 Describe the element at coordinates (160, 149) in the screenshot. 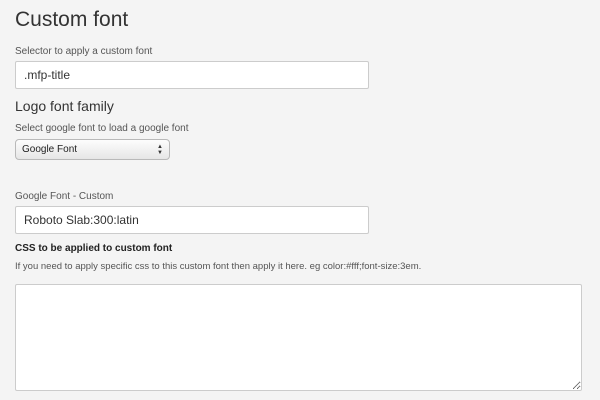

I see `select-up-down-icon: ▲ ▼` at that location.